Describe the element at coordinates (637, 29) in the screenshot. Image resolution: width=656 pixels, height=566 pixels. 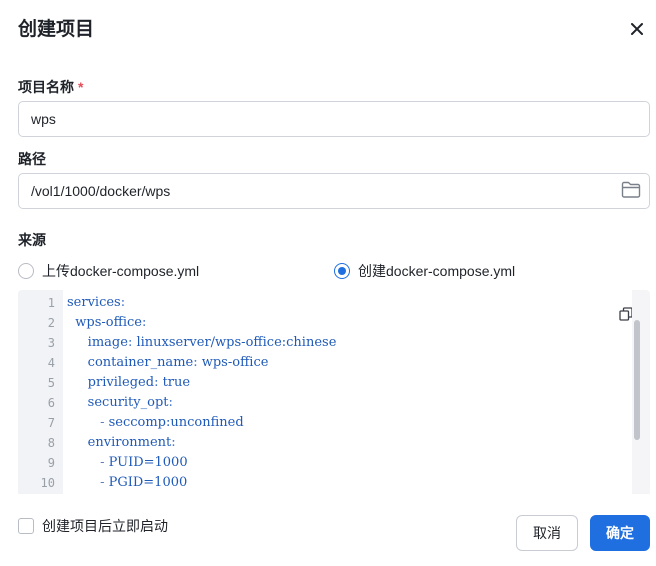
I see `close-icon` at that location.